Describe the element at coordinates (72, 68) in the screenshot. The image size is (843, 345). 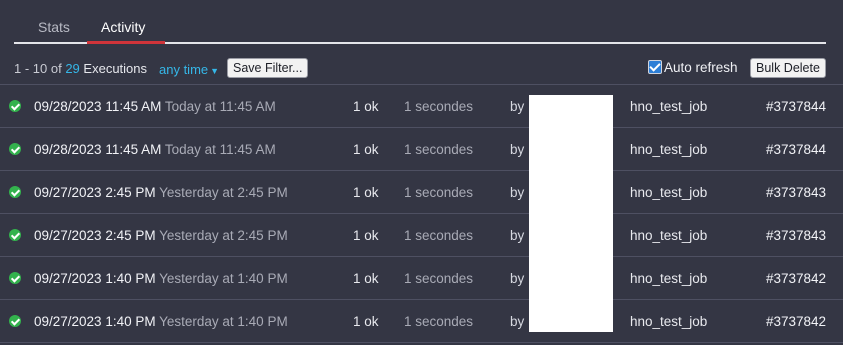
I see `total-count: 29` at that location.